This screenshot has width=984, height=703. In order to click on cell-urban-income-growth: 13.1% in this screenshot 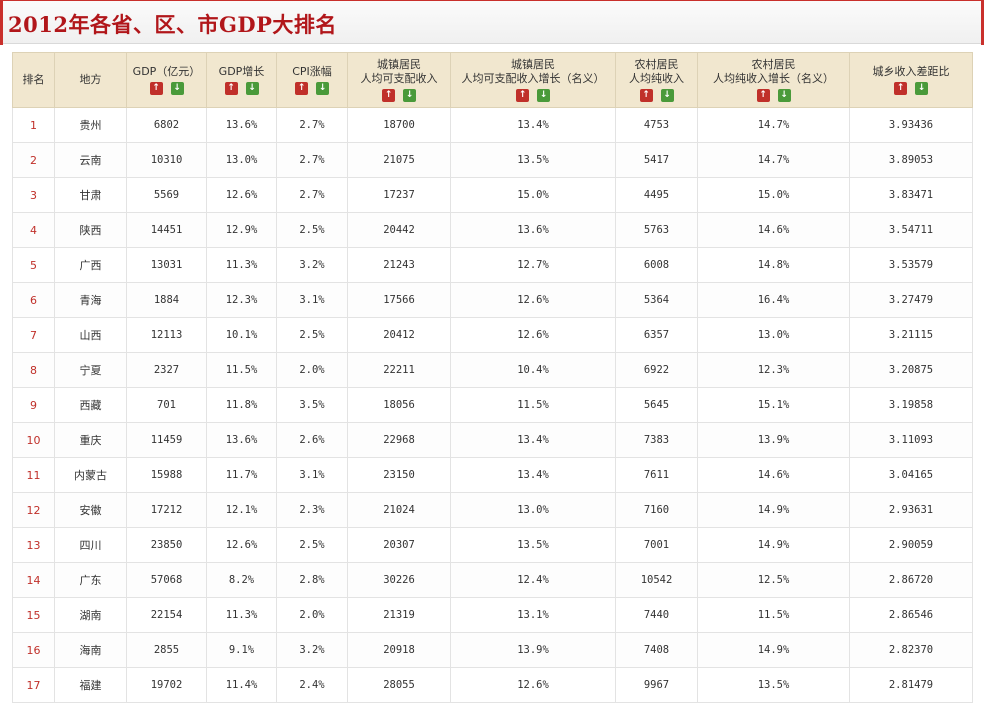, I will do `click(533, 615)`.